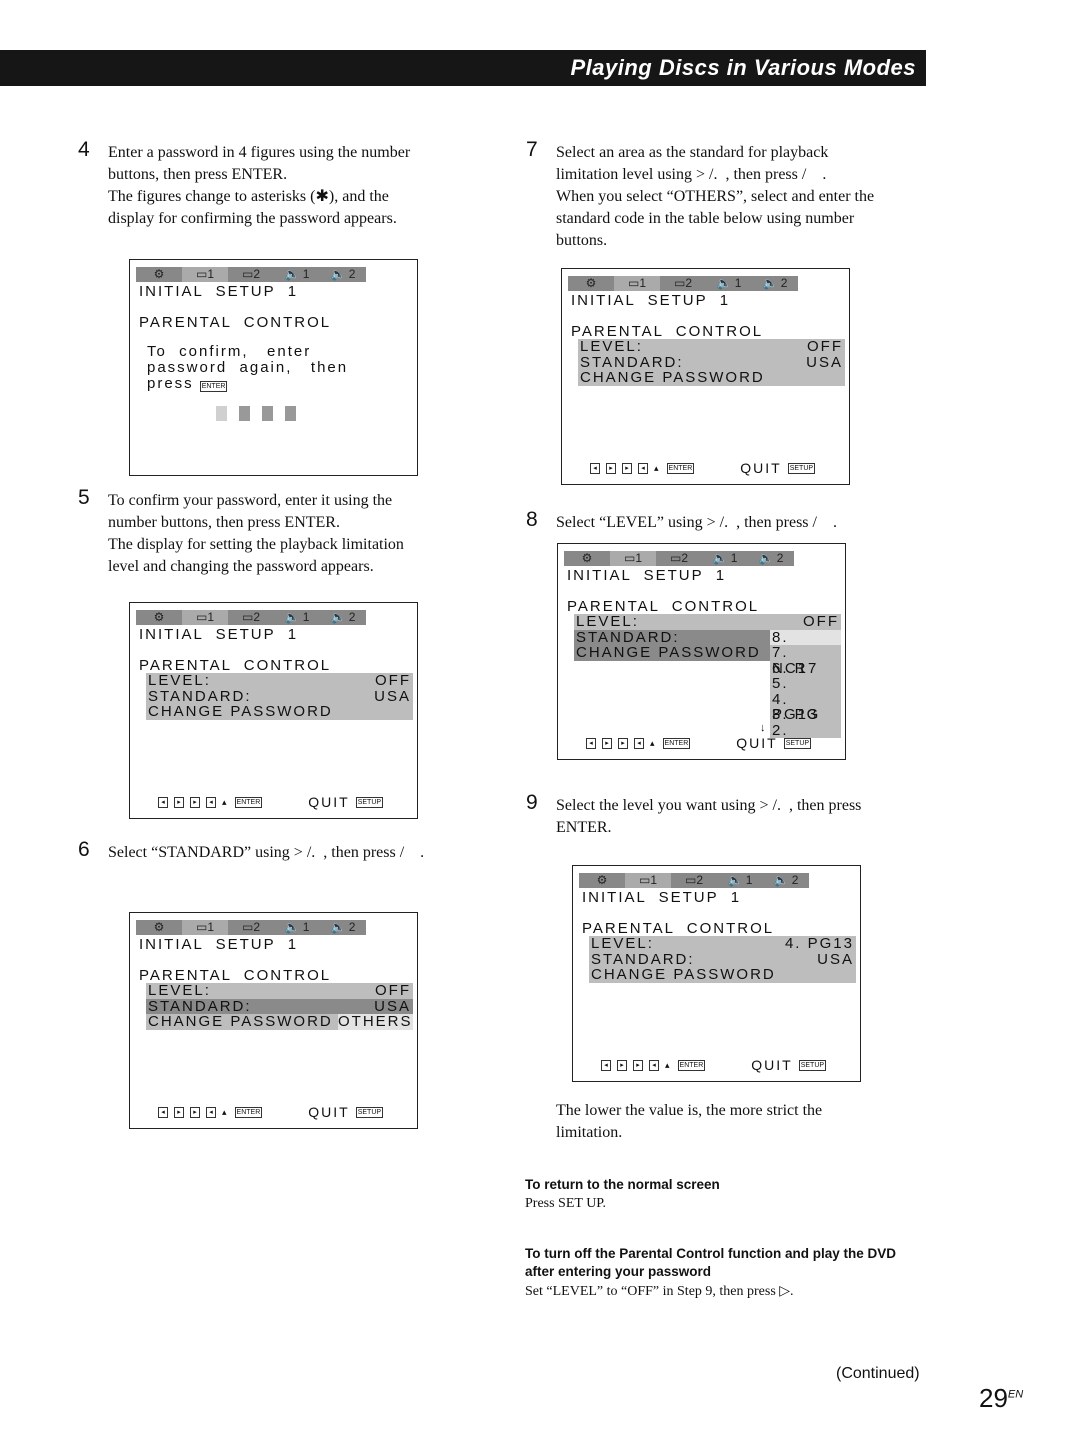 This screenshot has width=1080, height=1439. I want to click on step-number: 6, so click(84, 849).